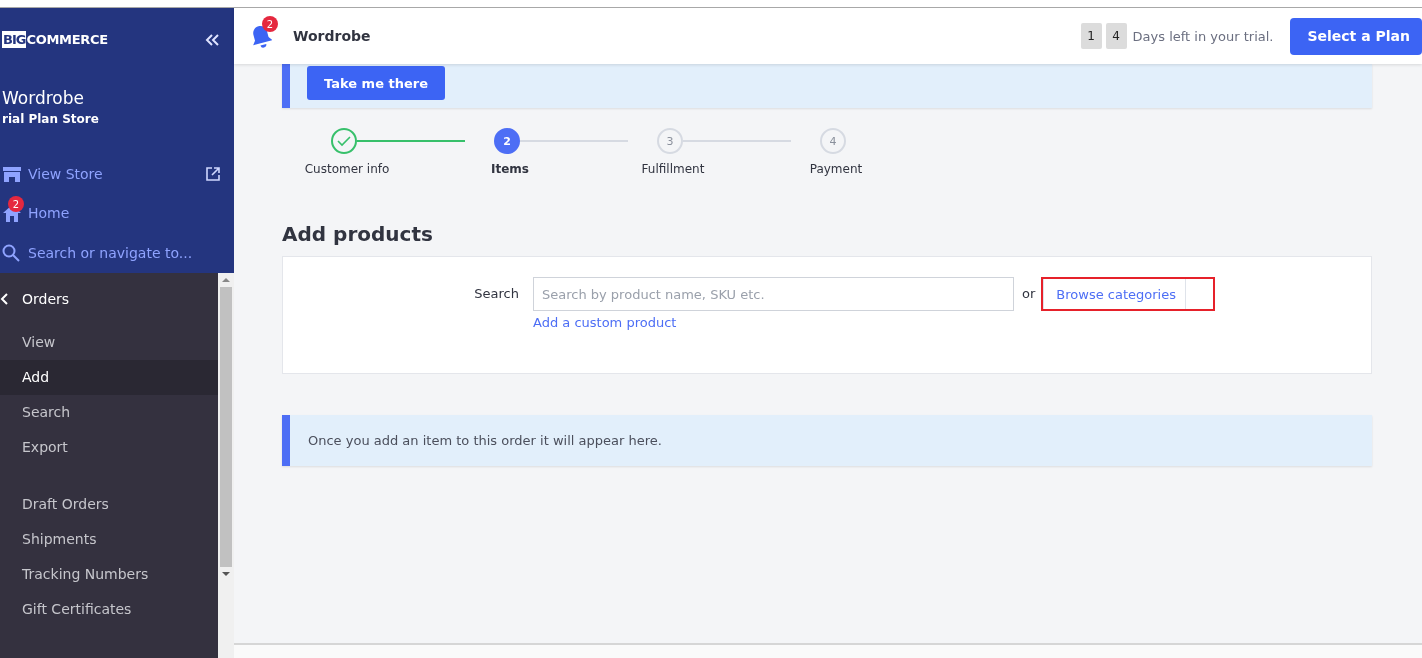  What do you see at coordinates (833, 141) in the screenshot?
I see `step-indicator: 4` at bounding box center [833, 141].